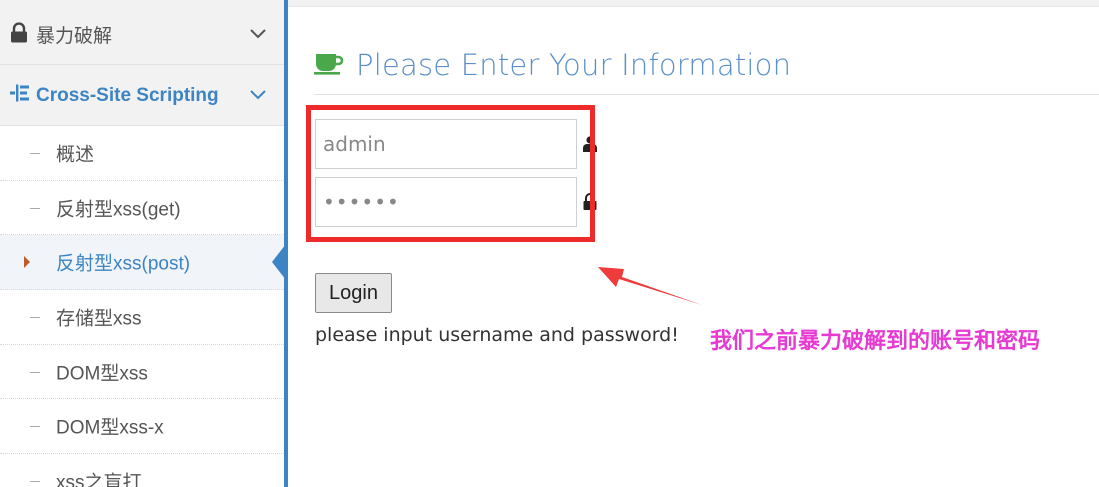  I want to click on annotation-arrow-icon, so click(650, 287).